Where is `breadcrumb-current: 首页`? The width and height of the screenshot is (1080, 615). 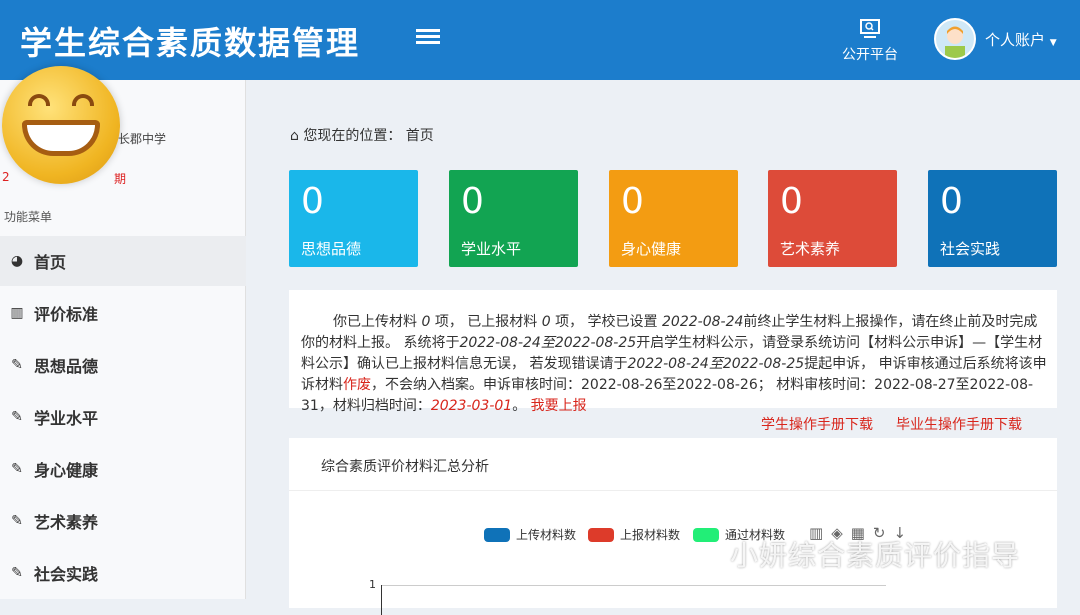 breadcrumb-current: 首页 is located at coordinates (420, 136).